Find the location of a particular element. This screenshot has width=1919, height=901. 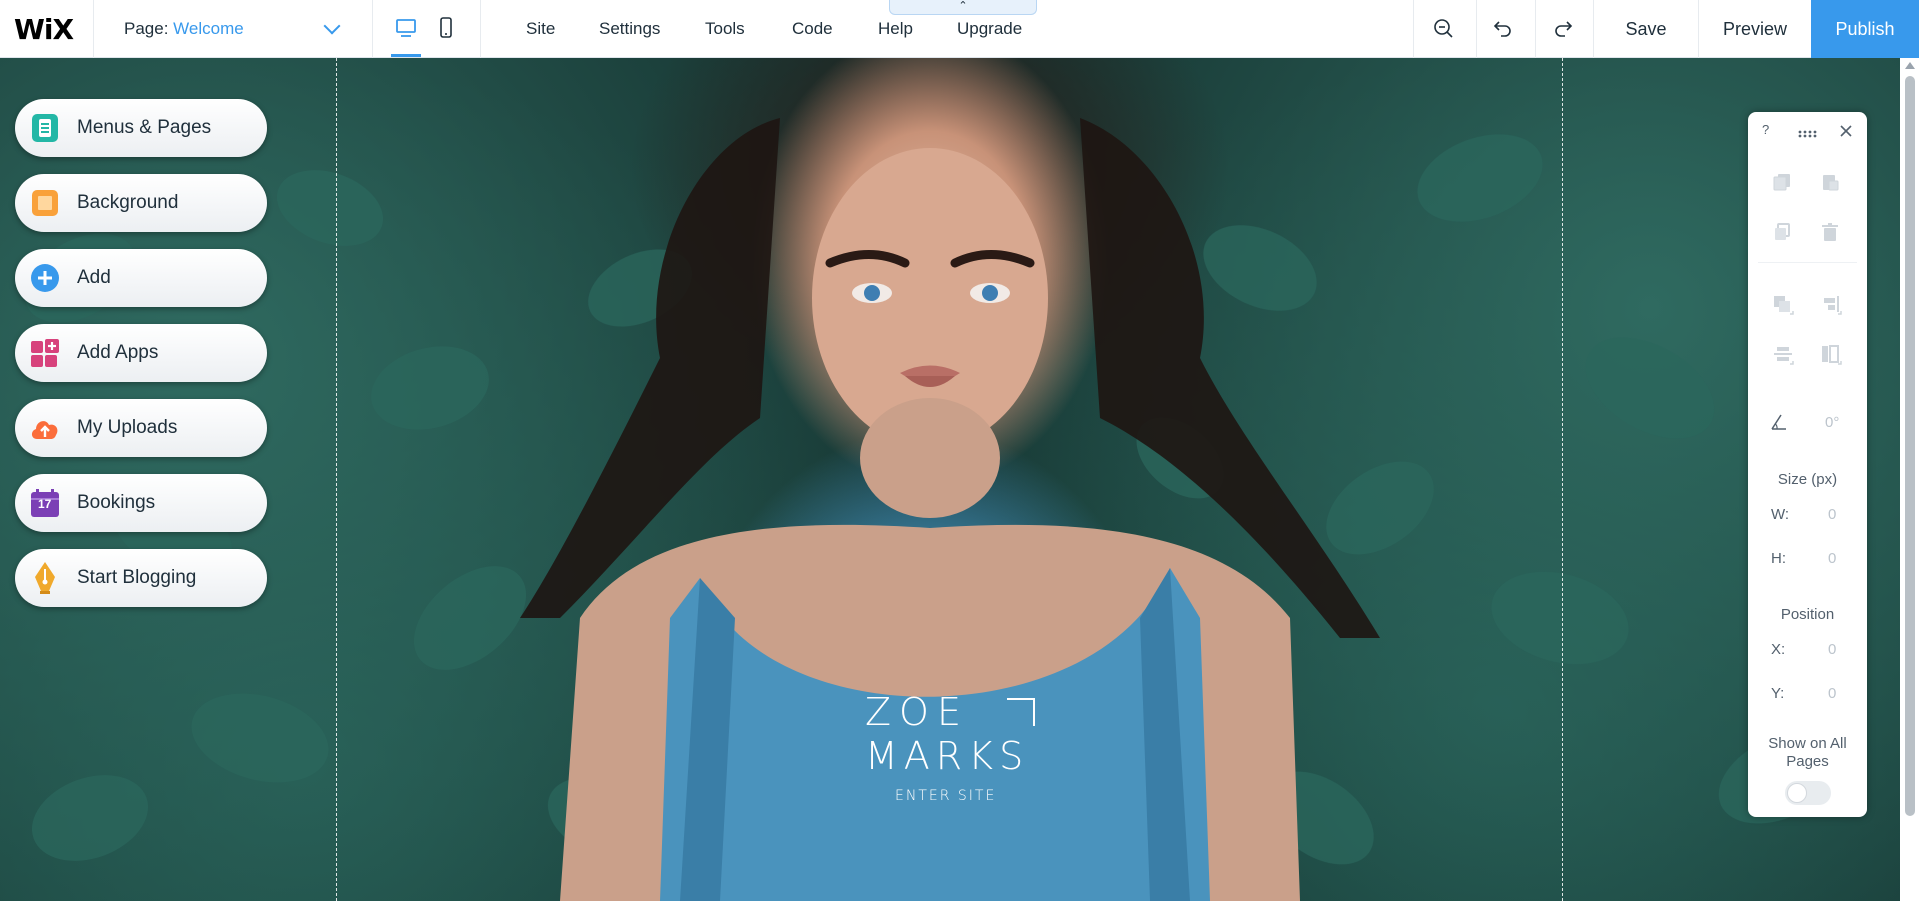

copy-icon is located at coordinates (1783, 183).